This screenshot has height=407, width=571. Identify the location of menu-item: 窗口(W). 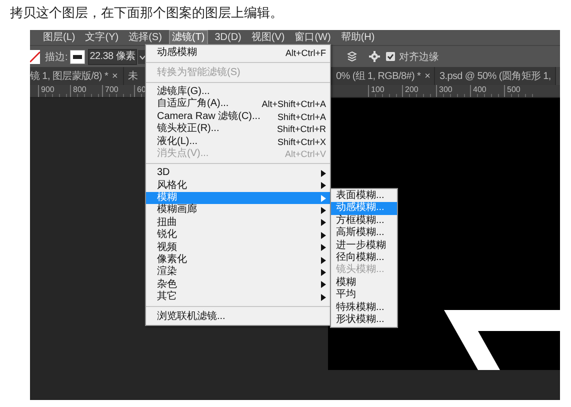
(313, 37).